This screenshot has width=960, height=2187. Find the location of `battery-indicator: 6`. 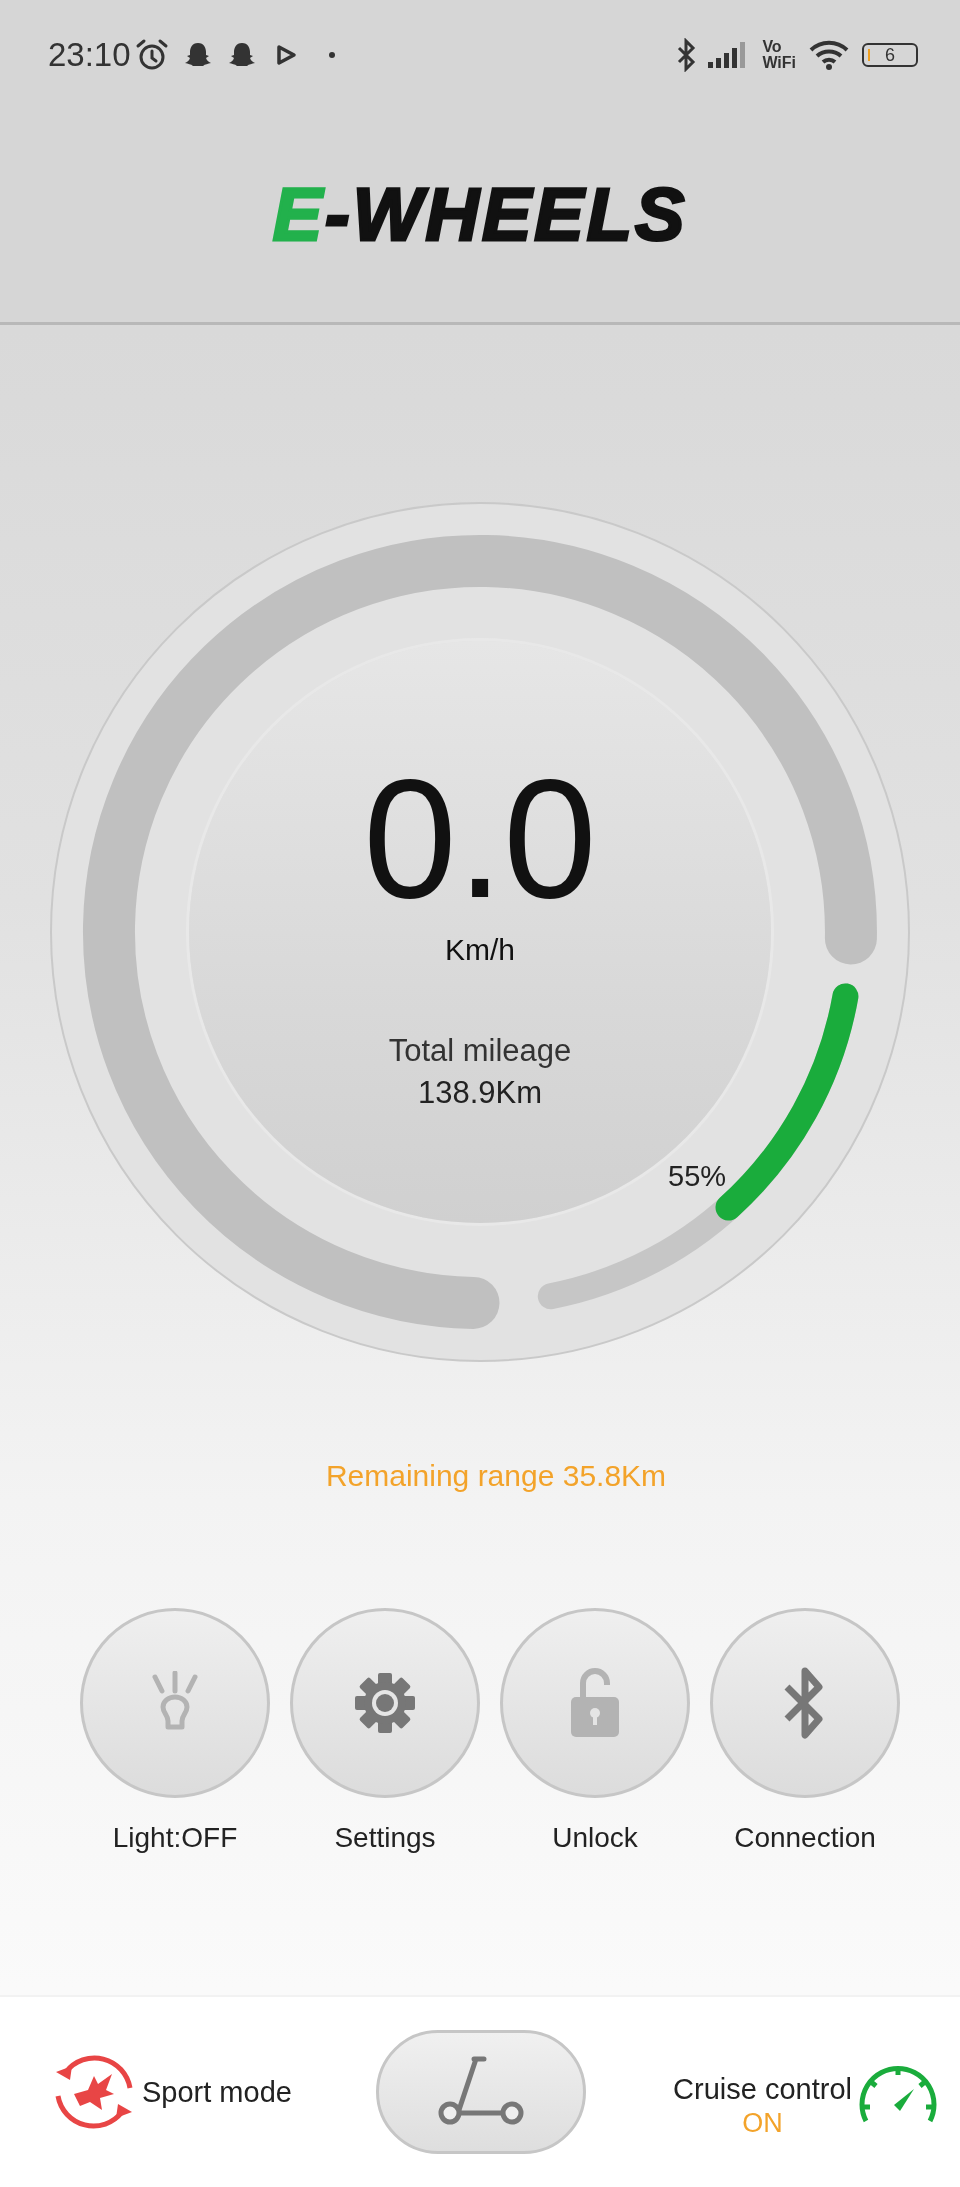

battery-indicator: 6 is located at coordinates (890, 55).